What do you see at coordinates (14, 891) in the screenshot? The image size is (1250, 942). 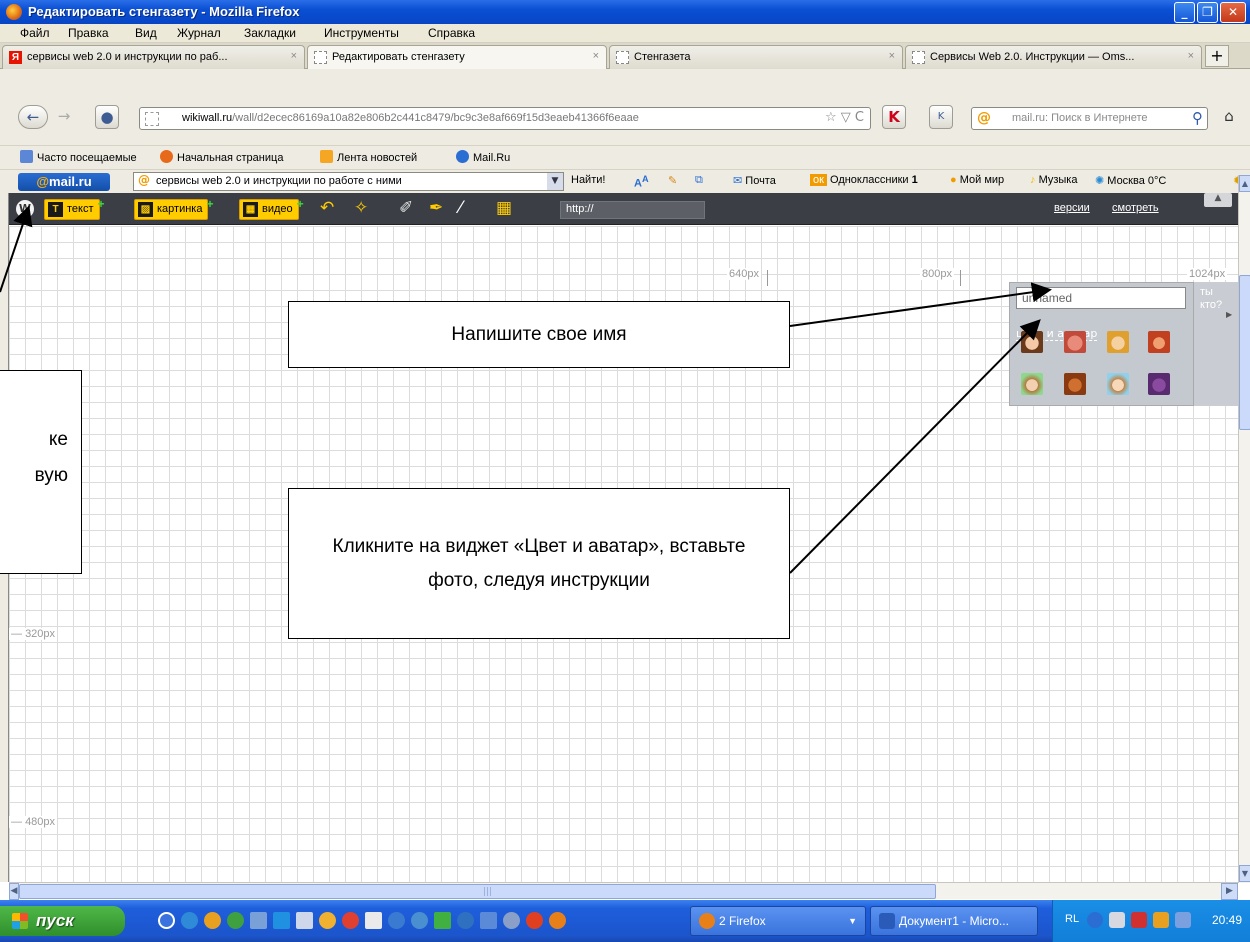 I see `scroll-left-icon: ◀` at bounding box center [14, 891].